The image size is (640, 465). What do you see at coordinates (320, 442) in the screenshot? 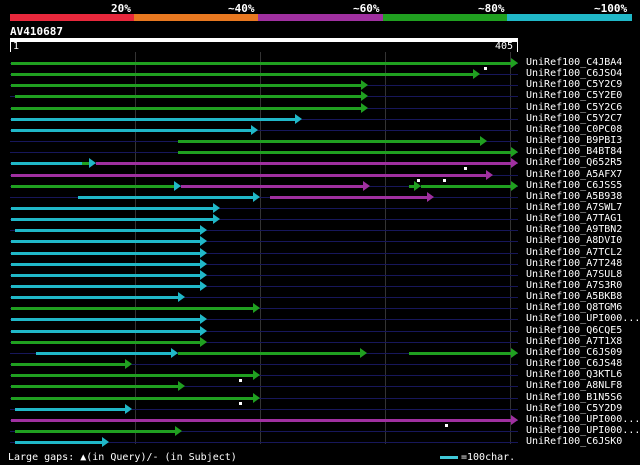
I see `hit-row: UniRef100_C6JSK0` at bounding box center [320, 442].